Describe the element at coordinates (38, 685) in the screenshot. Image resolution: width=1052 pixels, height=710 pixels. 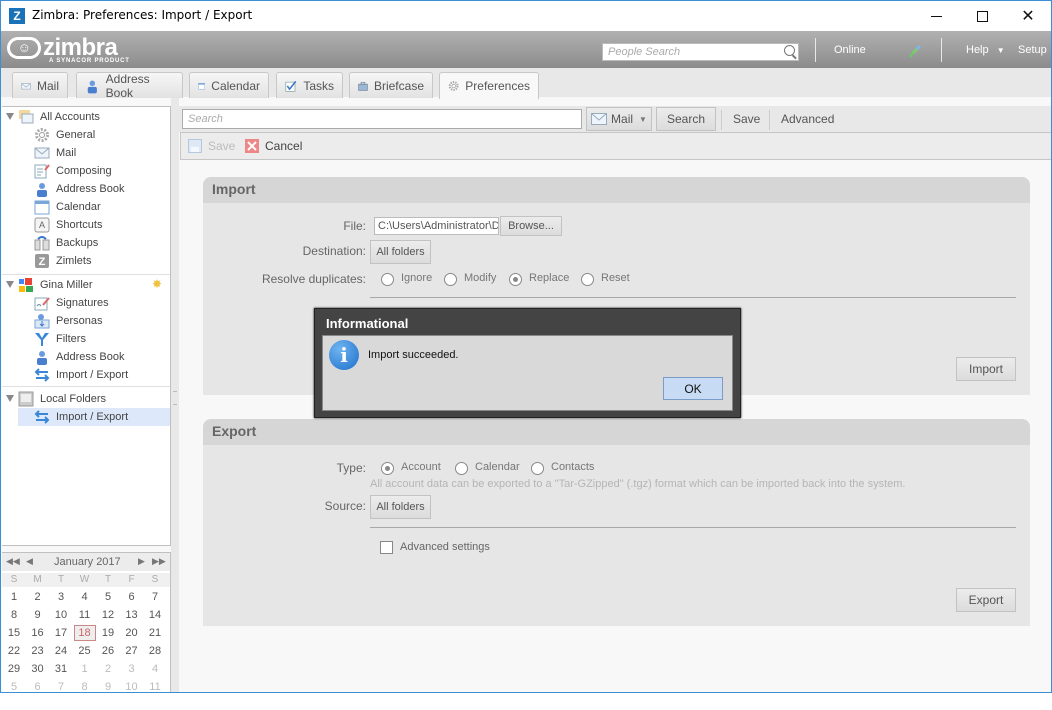
I see `calendar-day: 6` at that location.